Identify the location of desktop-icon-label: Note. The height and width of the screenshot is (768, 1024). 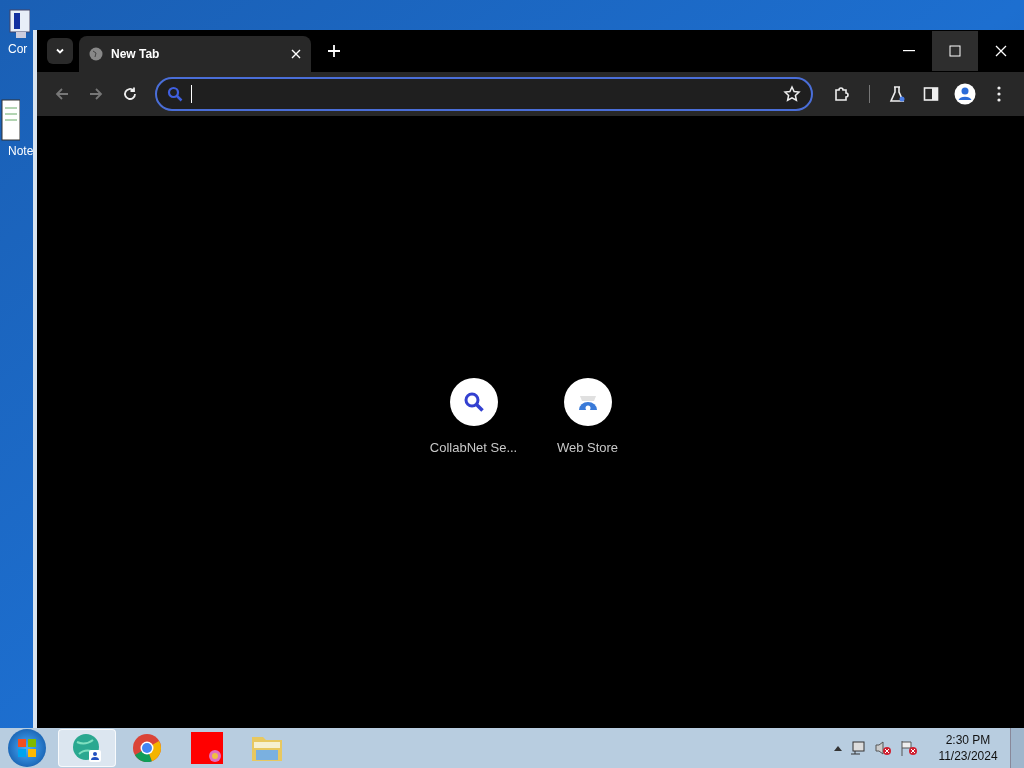
(17, 151).